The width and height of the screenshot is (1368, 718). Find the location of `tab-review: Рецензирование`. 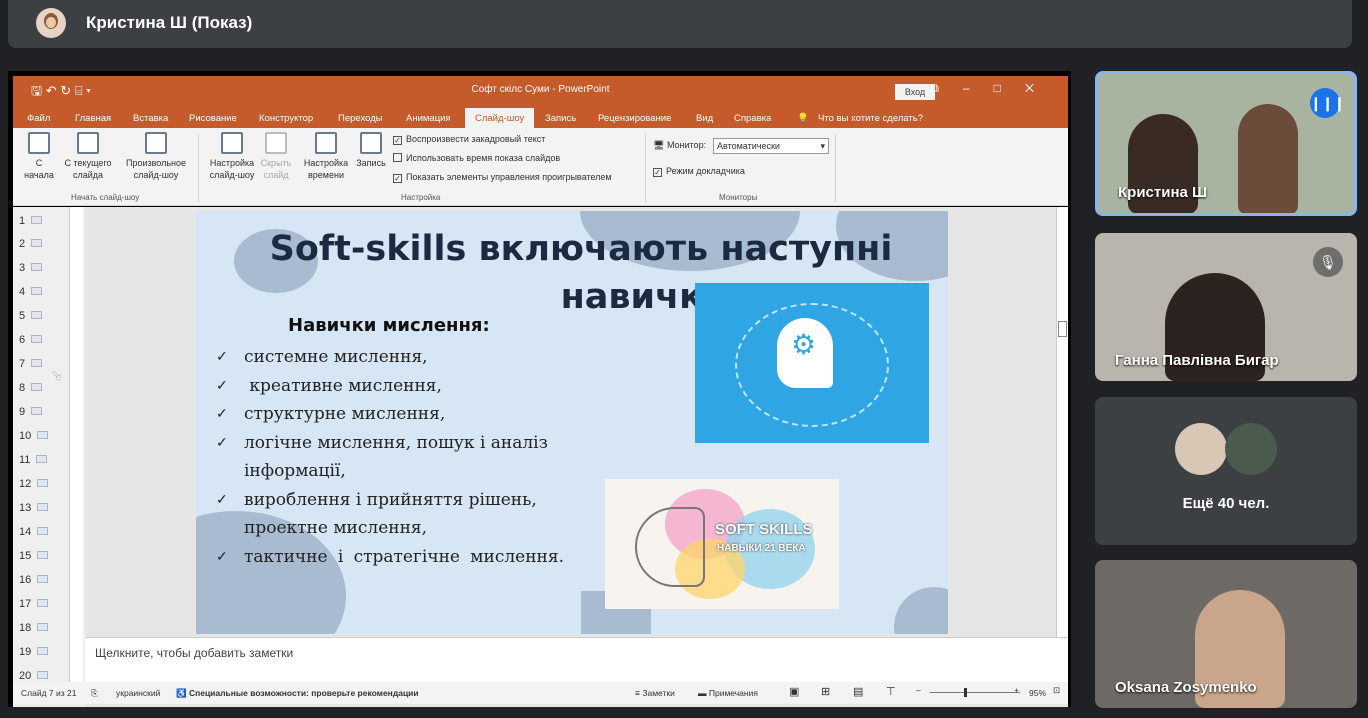

tab-review: Рецензирование is located at coordinates (634, 118).